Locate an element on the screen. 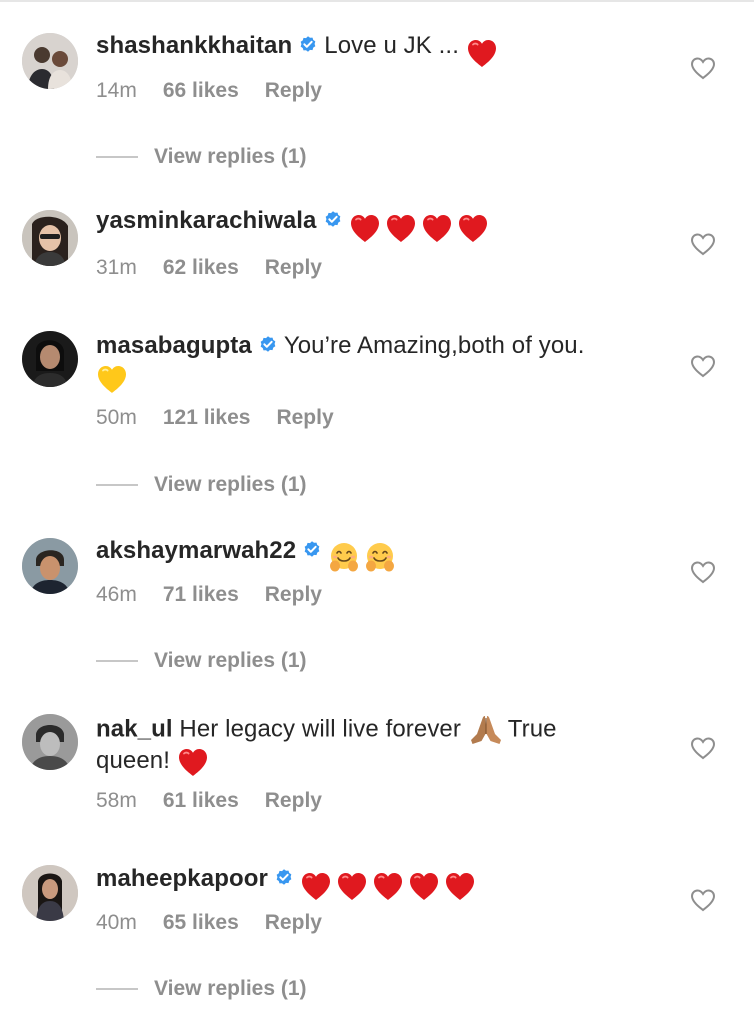 The width and height of the screenshot is (754, 1024). comment-time: 58m is located at coordinates (116, 800).